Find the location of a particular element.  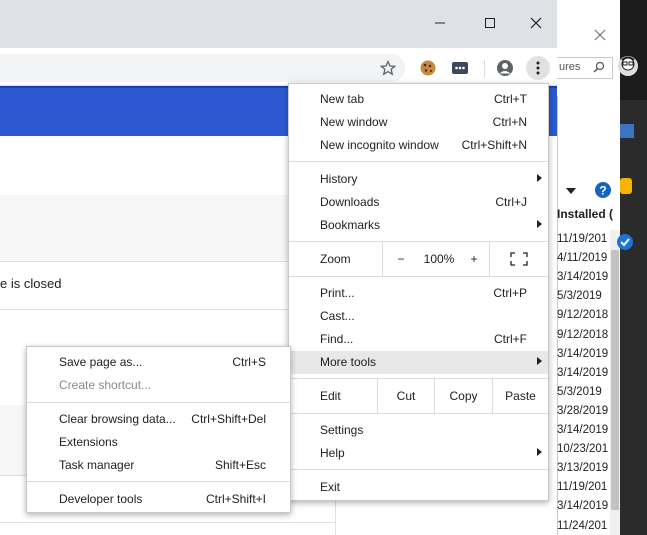

menu-item-shortcut: Ctrl+T is located at coordinates (510, 99).